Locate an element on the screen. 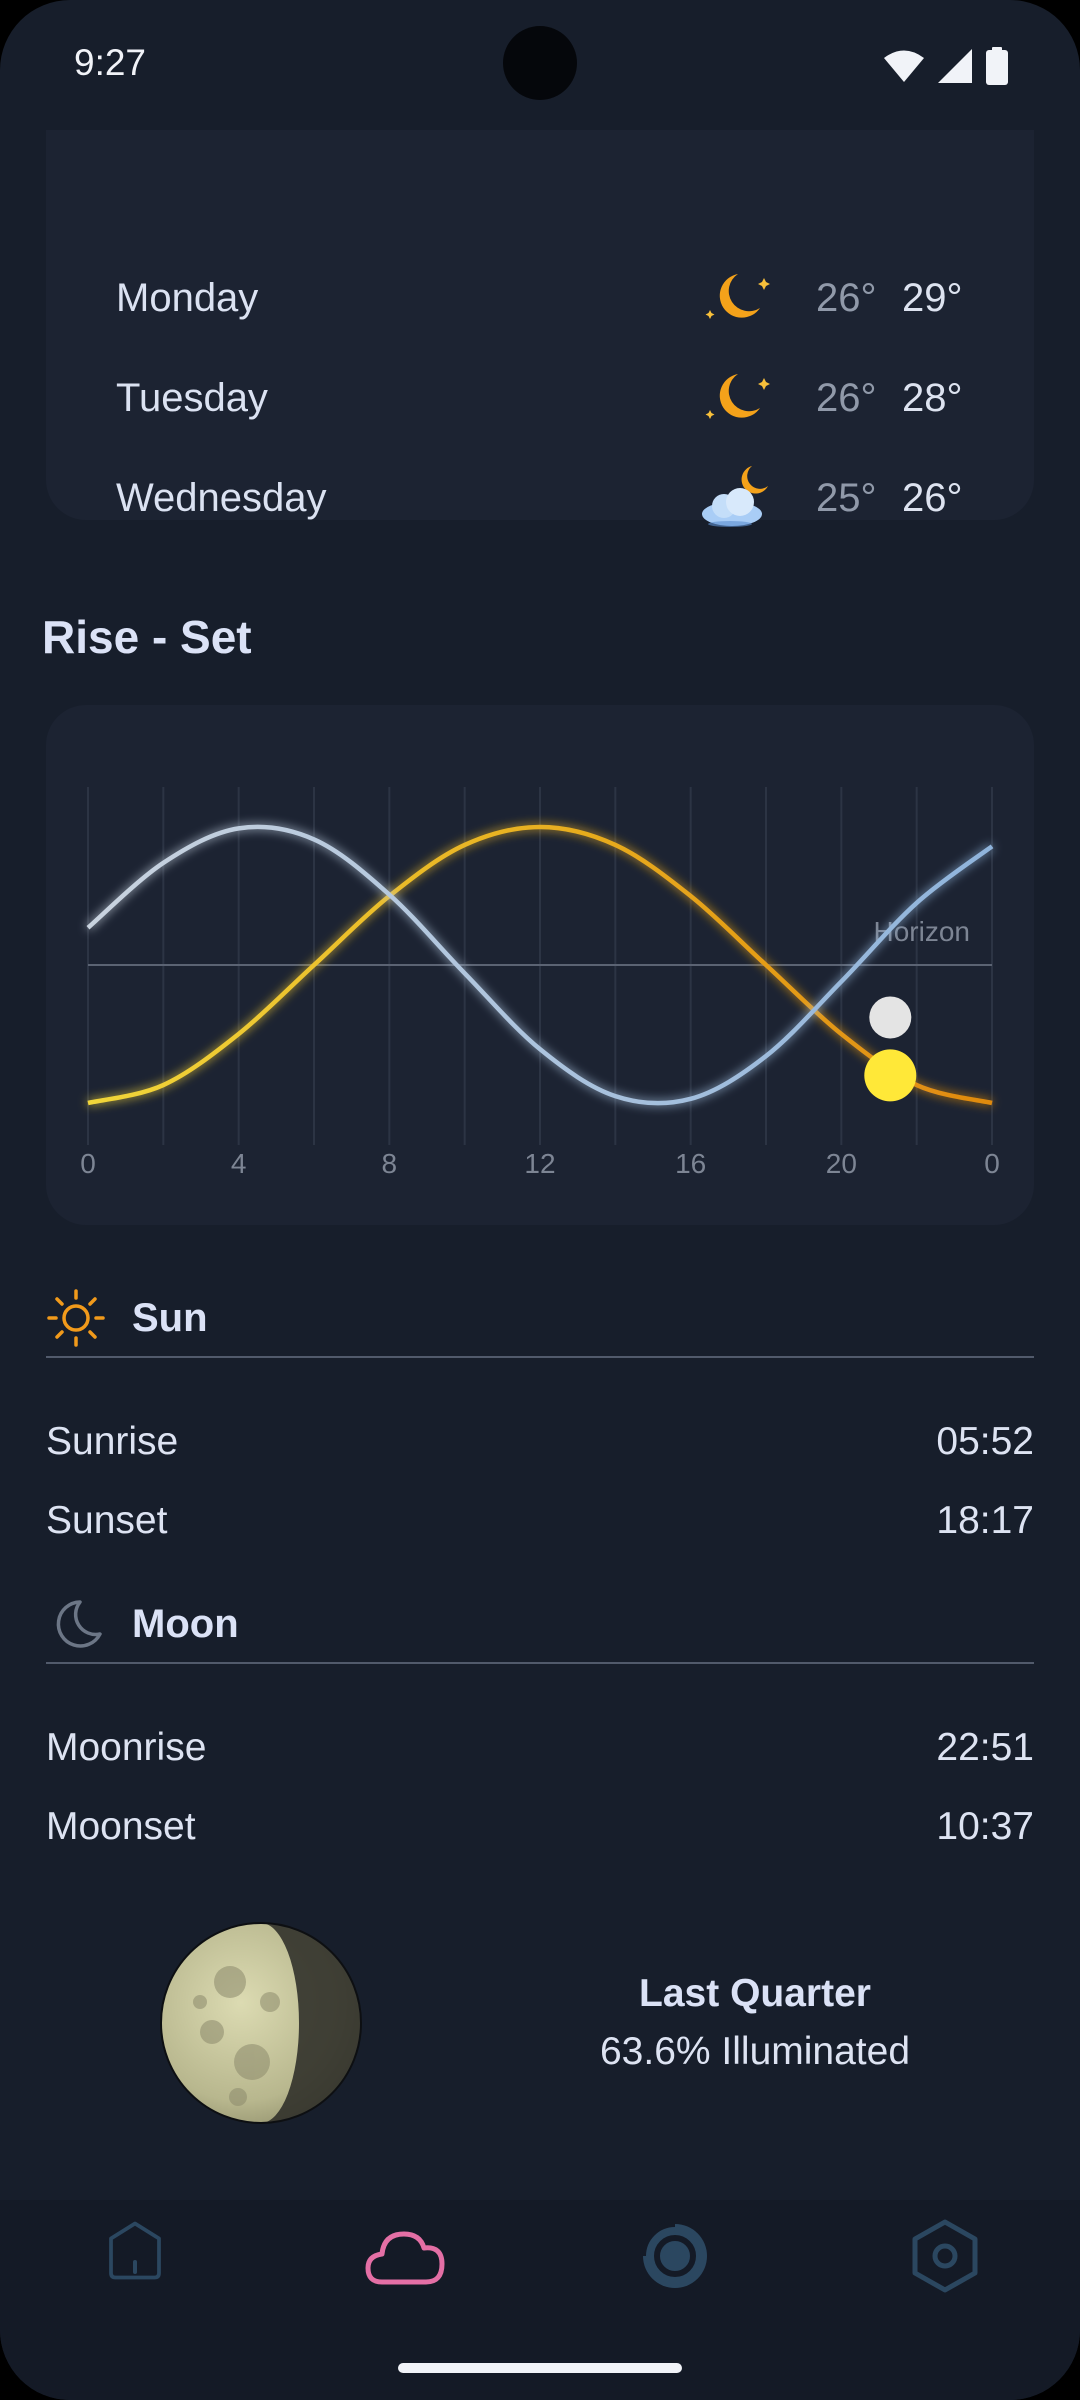  forecast-day: Tuesday is located at coordinates (192, 398).